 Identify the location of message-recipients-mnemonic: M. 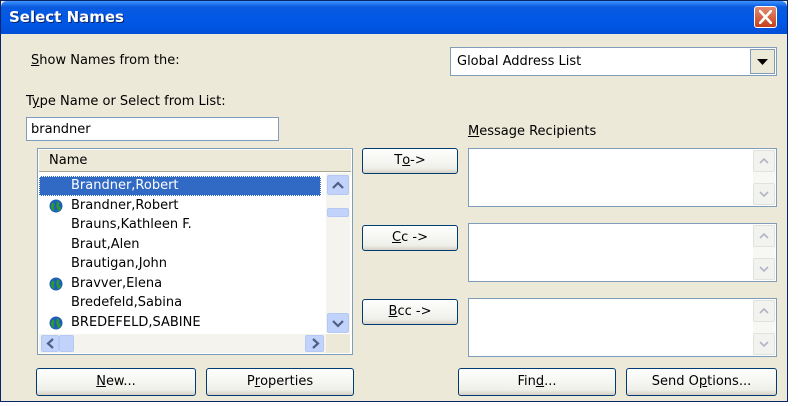
(474, 131).